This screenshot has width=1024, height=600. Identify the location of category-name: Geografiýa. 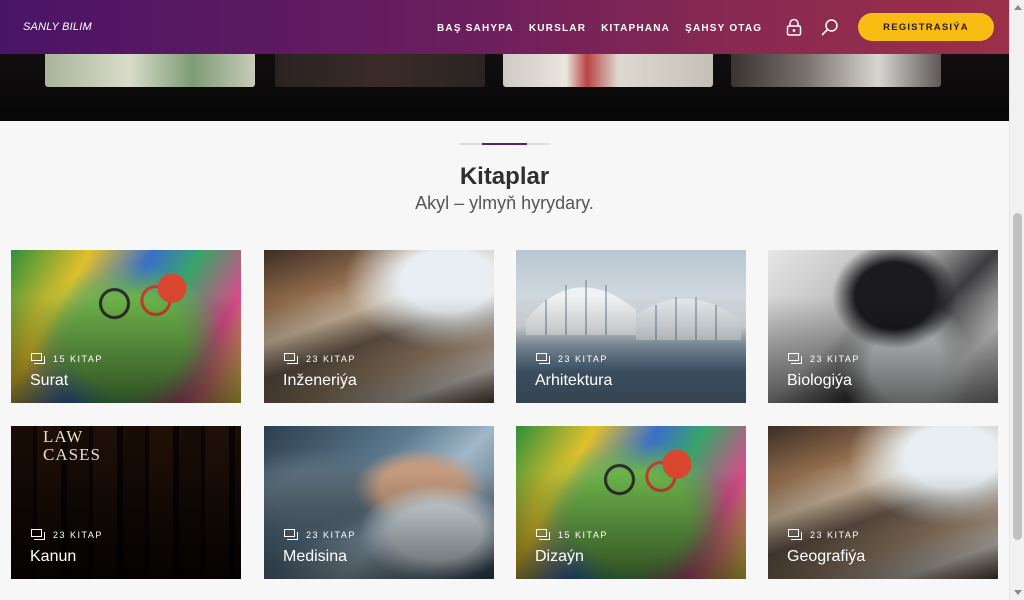
(826, 556).